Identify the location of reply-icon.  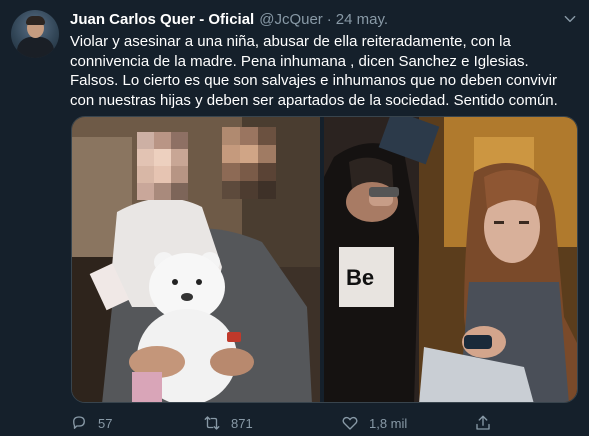
(79, 423).